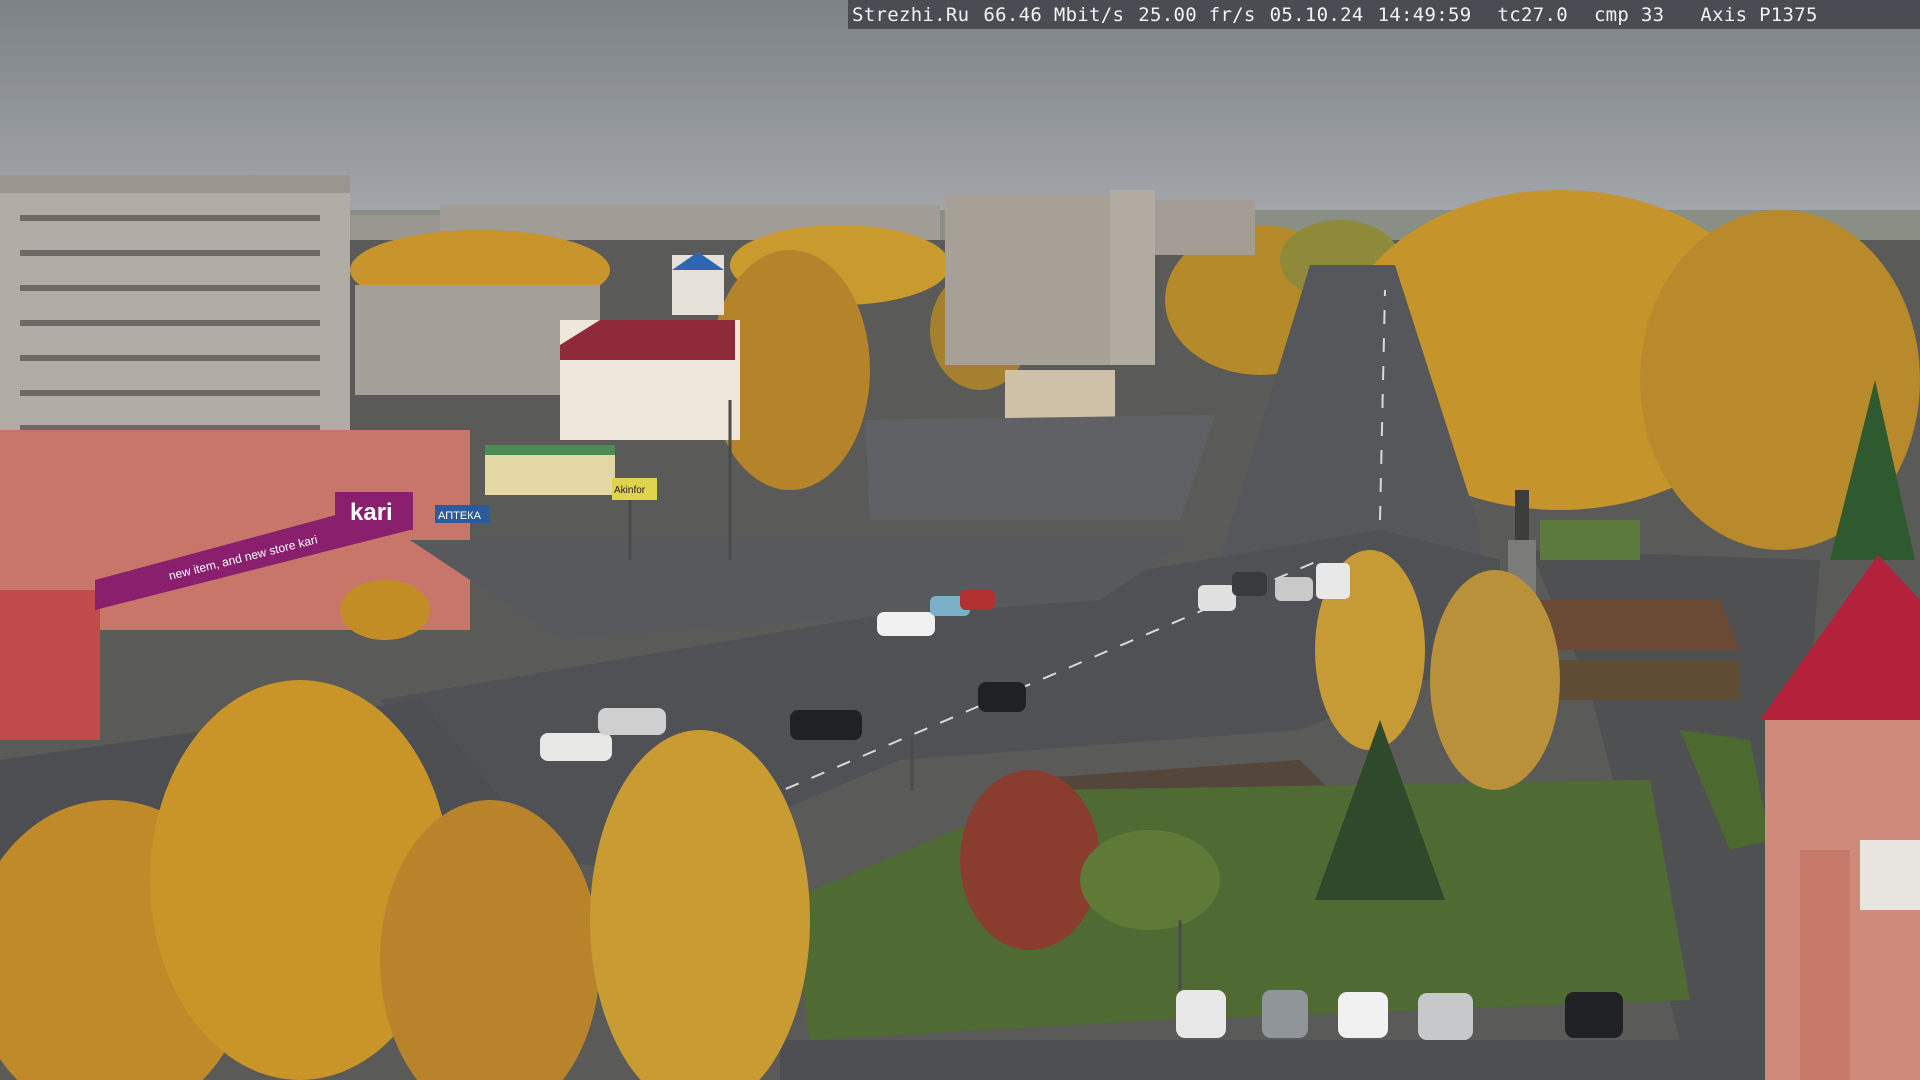 The image size is (1920, 1080). What do you see at coordinates (460, 516) in the screenshot?
I see `pharmacy-sign: АПТЕКА` at bounding box center [460, 516].